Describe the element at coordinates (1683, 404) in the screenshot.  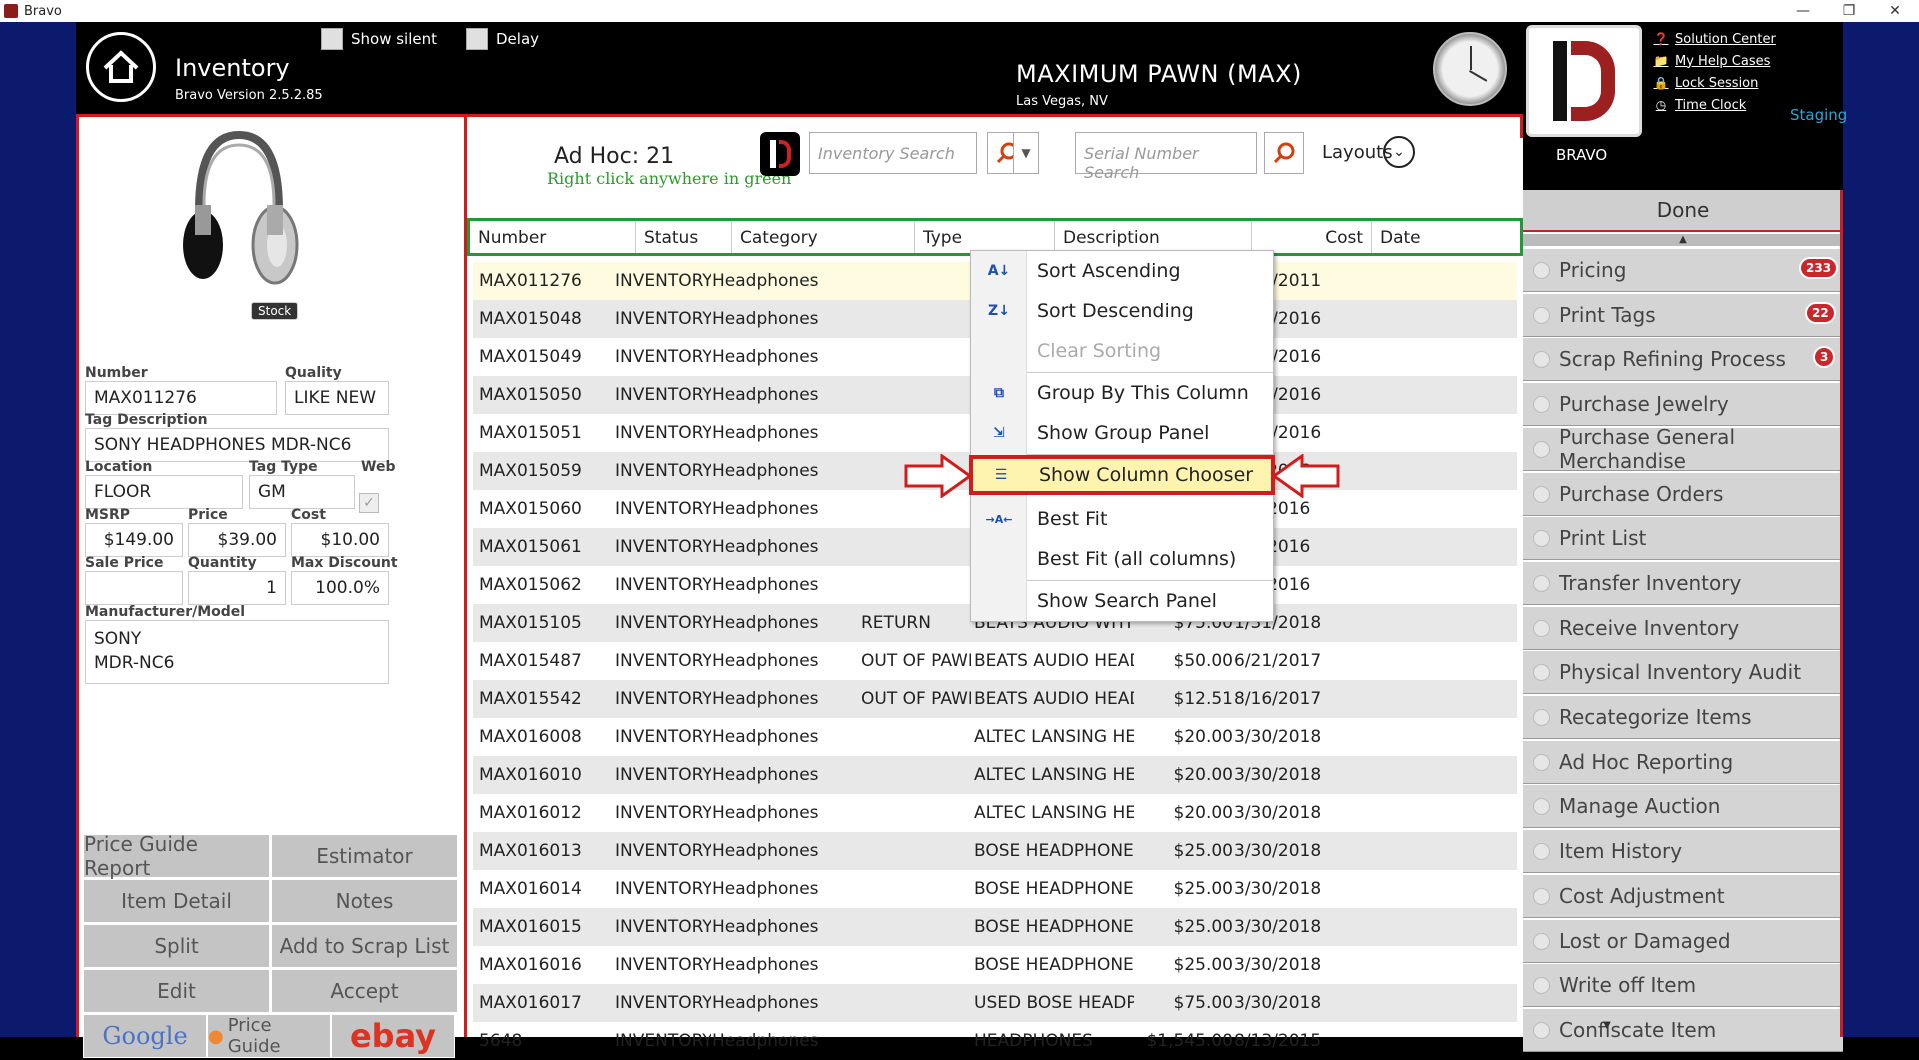
I see `sidebar-item-purchase-jewelry: Purchase Jewelry` at that location.